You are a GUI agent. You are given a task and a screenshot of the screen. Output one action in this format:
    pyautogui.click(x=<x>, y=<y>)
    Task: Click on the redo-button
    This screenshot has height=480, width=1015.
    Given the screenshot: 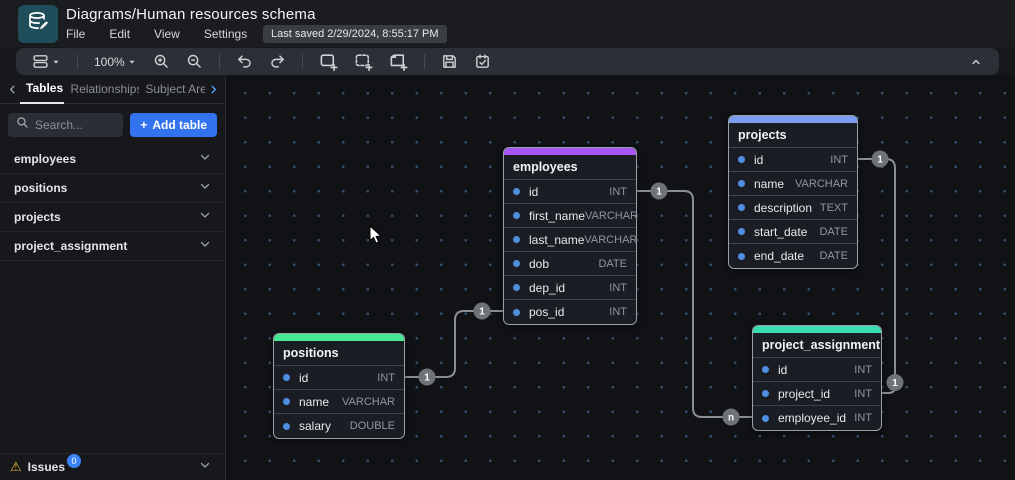 What is the action you would take?
    pyautogui.click(x=277, y=61)
    